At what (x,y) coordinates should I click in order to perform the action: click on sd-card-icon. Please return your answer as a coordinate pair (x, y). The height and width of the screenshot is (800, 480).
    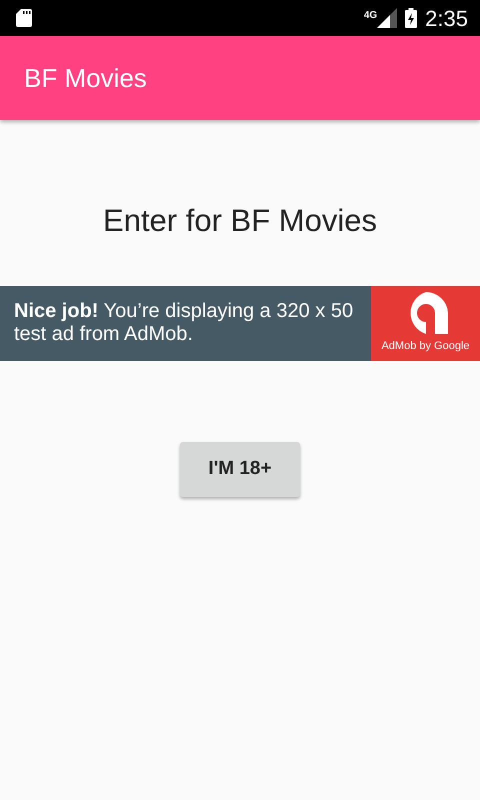
    Looking at the image, I should click on (24, 18).